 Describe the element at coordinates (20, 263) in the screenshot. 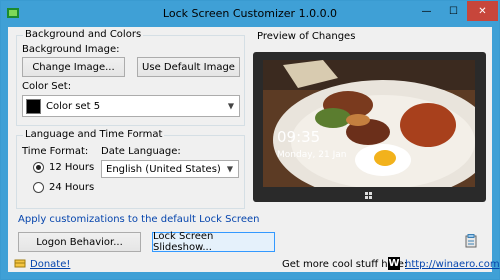

I see `donate-icon` at that location.